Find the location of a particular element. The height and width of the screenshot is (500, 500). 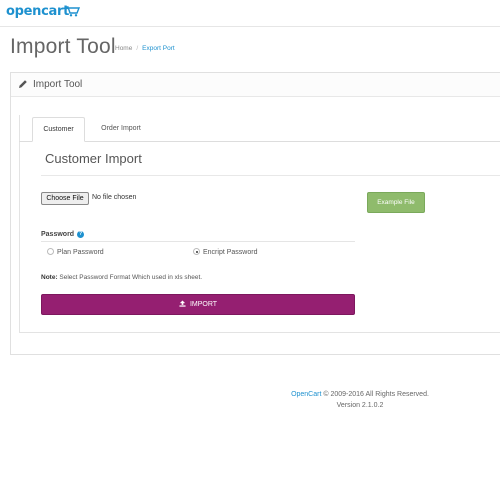

footer-copyright: © 2009-2016 All Rights Reserved. is located at coordinates (375, 394).